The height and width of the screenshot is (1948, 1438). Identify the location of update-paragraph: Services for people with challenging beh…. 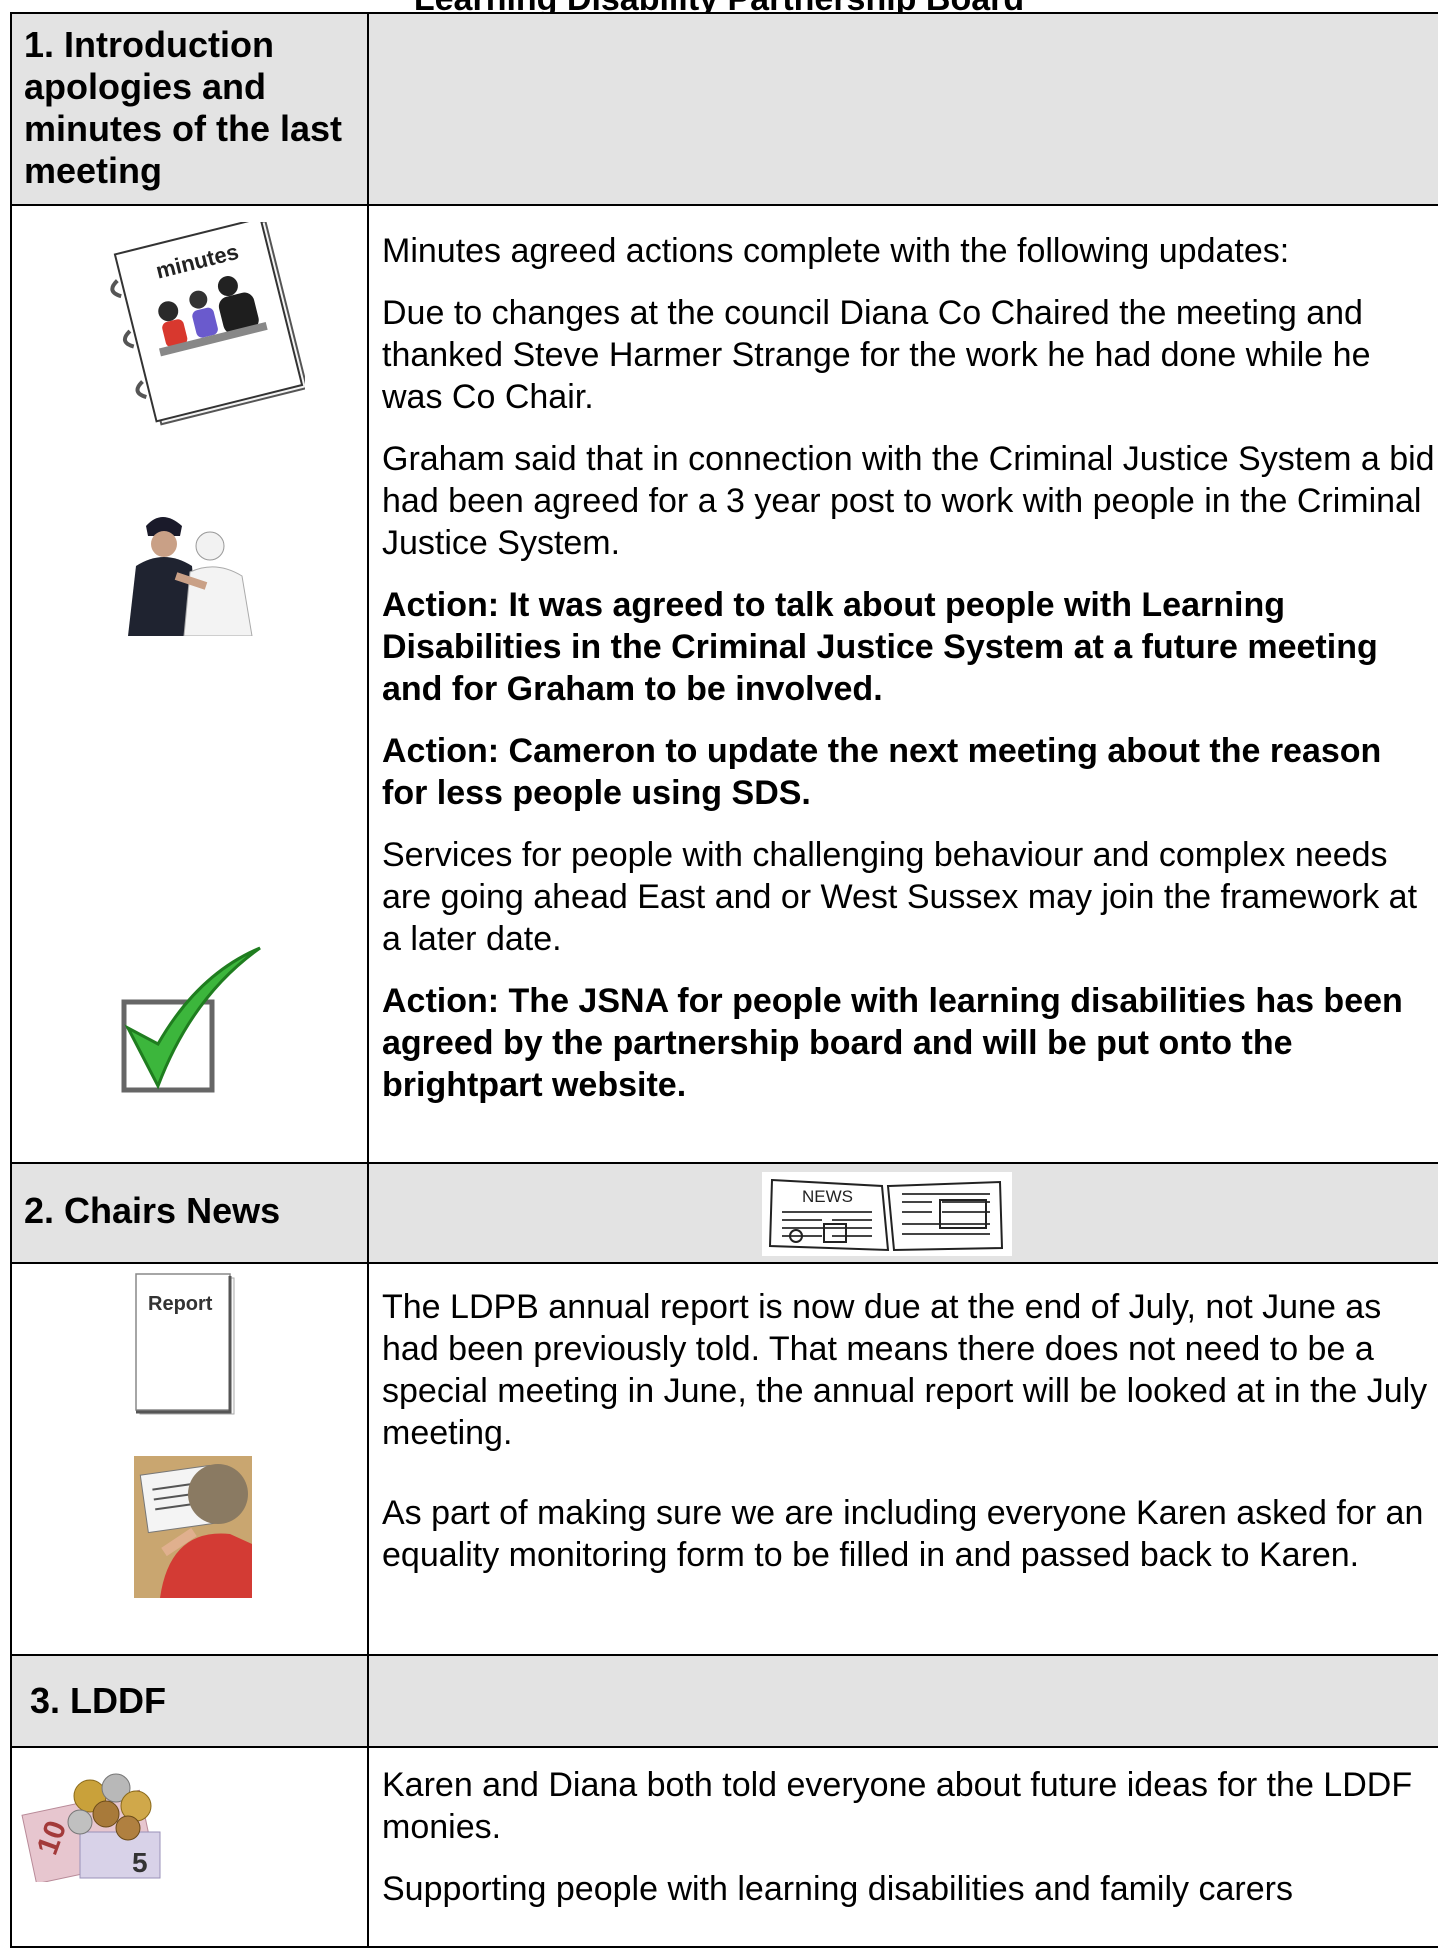
(900, 897).